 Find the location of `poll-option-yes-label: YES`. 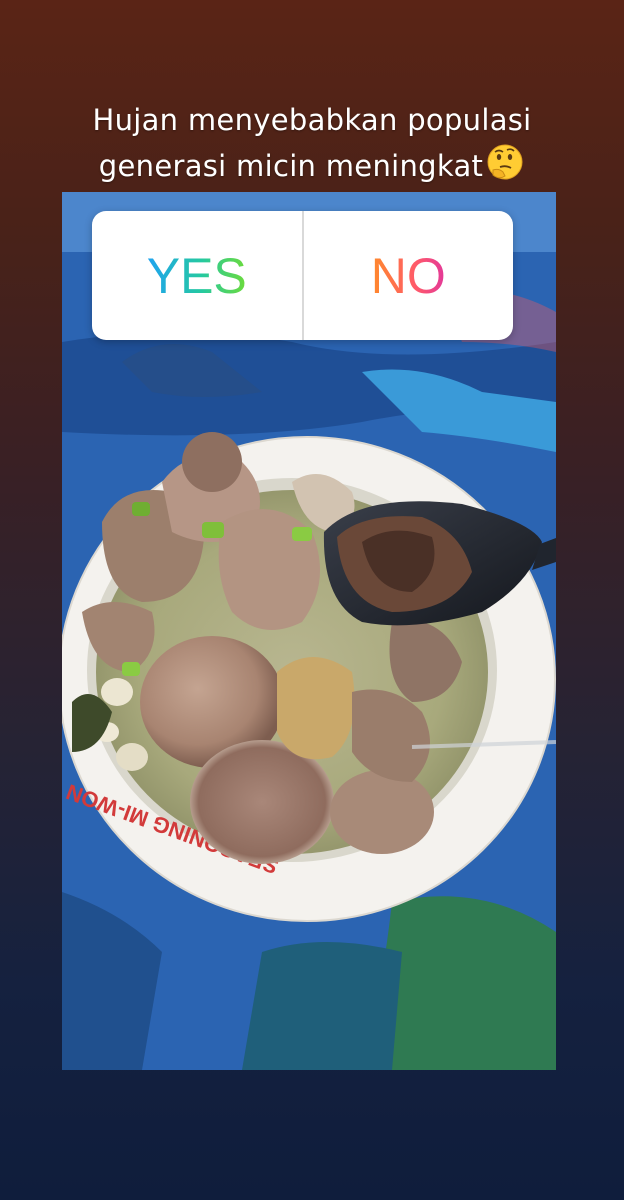

poll-option-yes-label: YES is located at coordinates (196, 275).